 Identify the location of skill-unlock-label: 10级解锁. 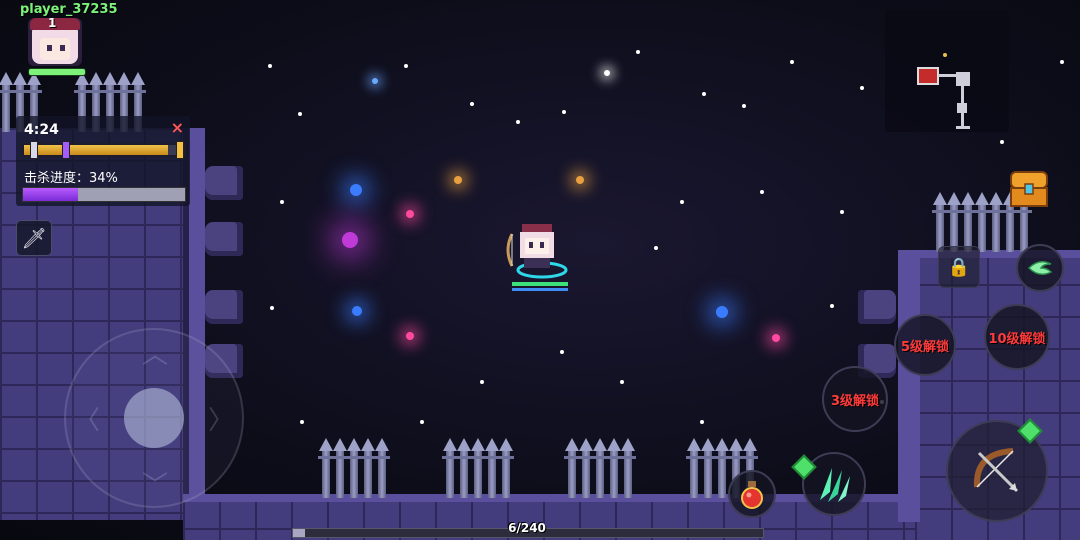
(1017, 339).